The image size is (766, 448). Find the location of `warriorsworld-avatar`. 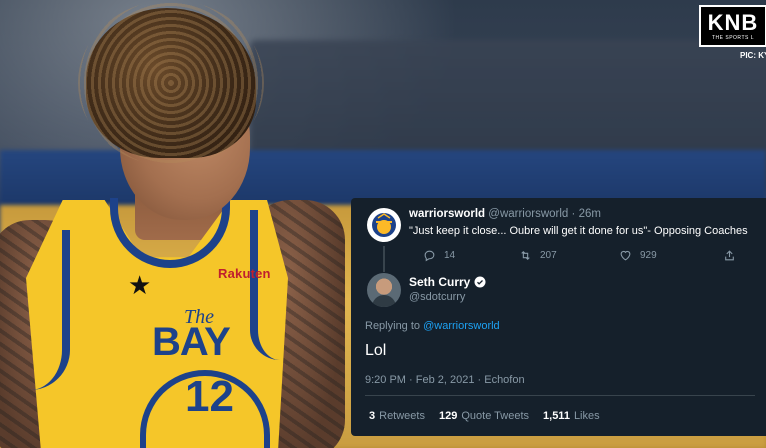

warriorsworld-avatar is located at coordinates (384, 225).